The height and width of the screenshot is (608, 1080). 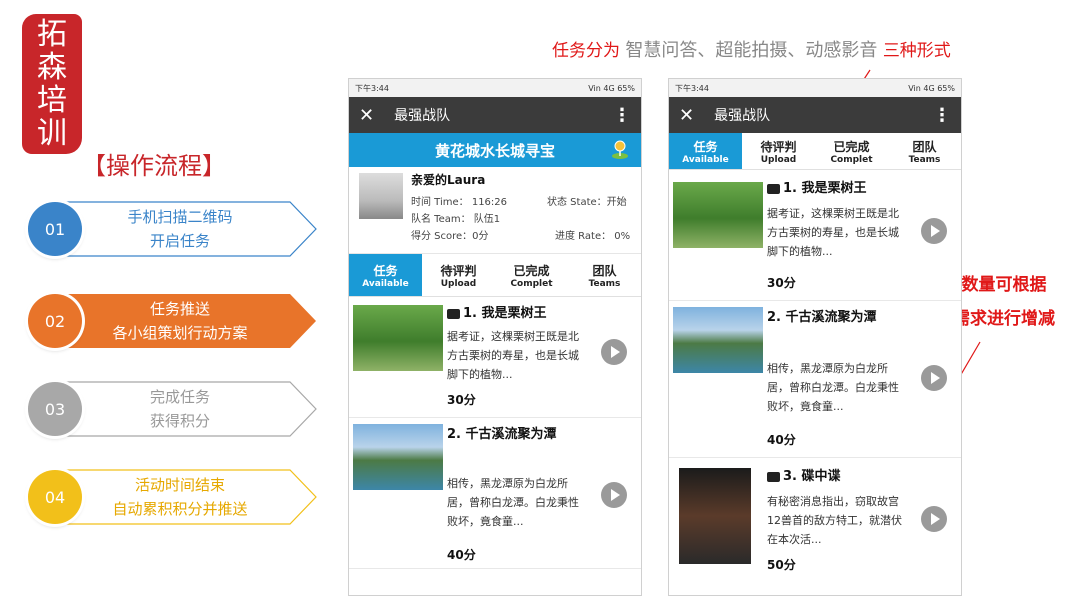 What do you see at coordinates (842, 477) in the screenshot?
I see `task-title: 3. 碟中谍` at bounding box center [842, 477].